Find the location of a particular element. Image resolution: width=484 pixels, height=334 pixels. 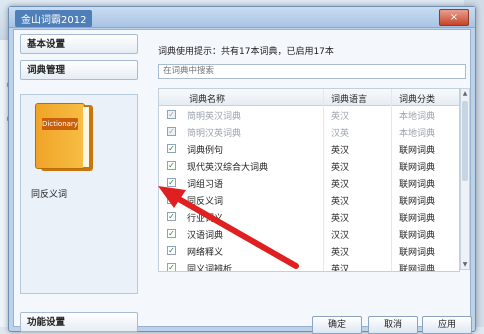

dict-lang-cell: 汉汉 is located at coordinates (340, 236).